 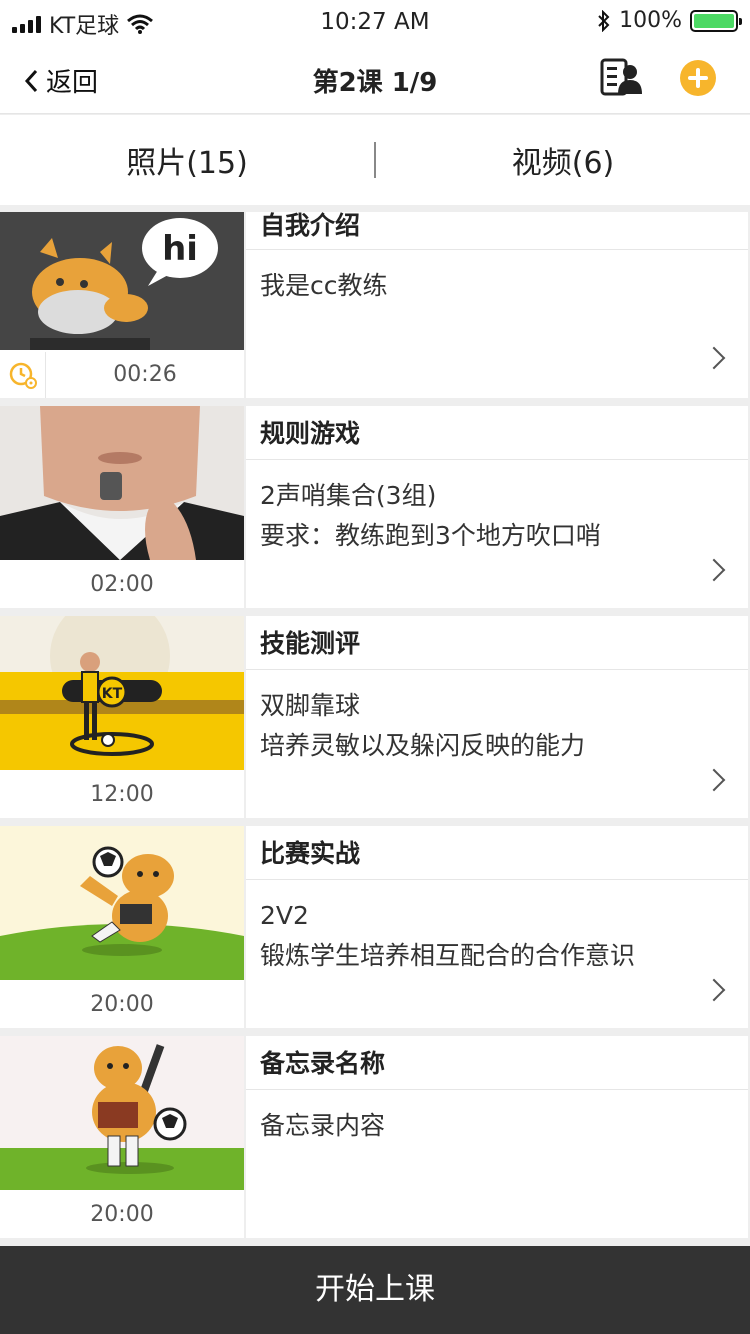 I want to click on lesson-desc: 我是cc教练, so click(x=497, y=278).